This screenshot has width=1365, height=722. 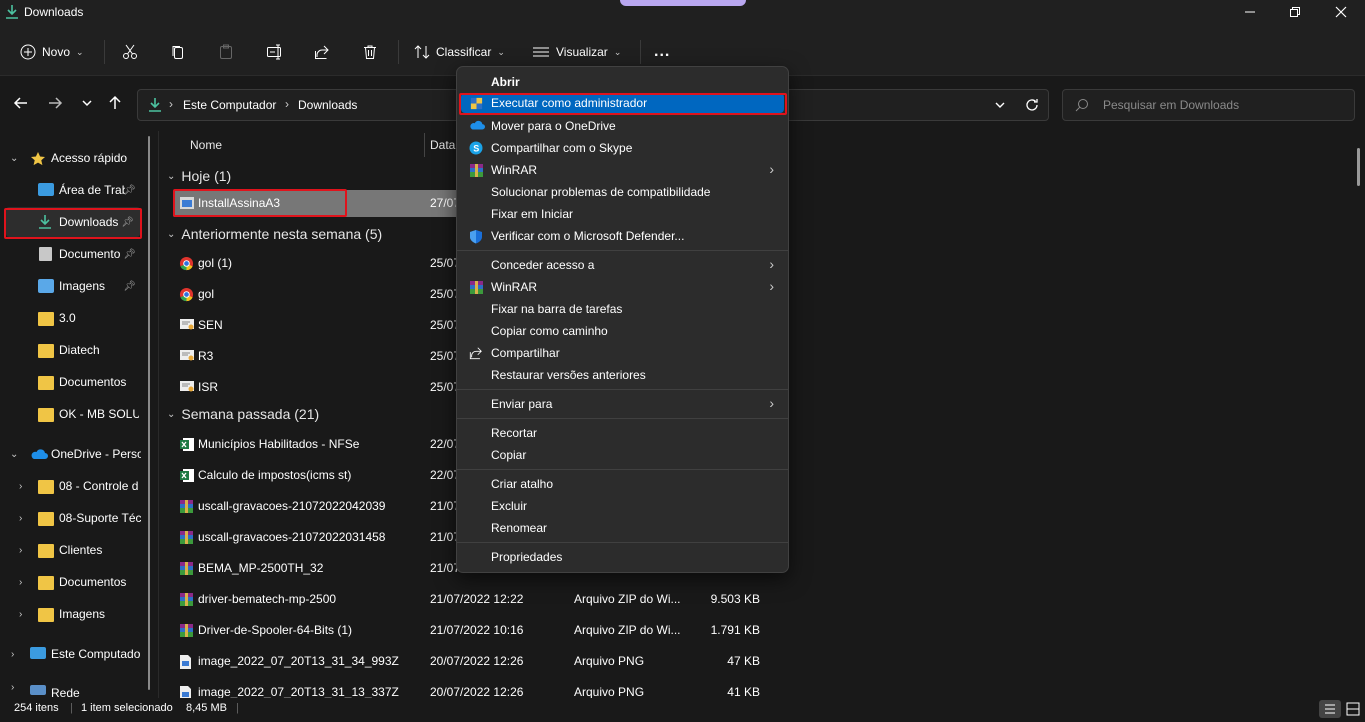 What do you see at coordinates (622, 353) in the screenshot?
I see `menu-item-compartilhar: Compartilhar` at bounding box center [622, 353].